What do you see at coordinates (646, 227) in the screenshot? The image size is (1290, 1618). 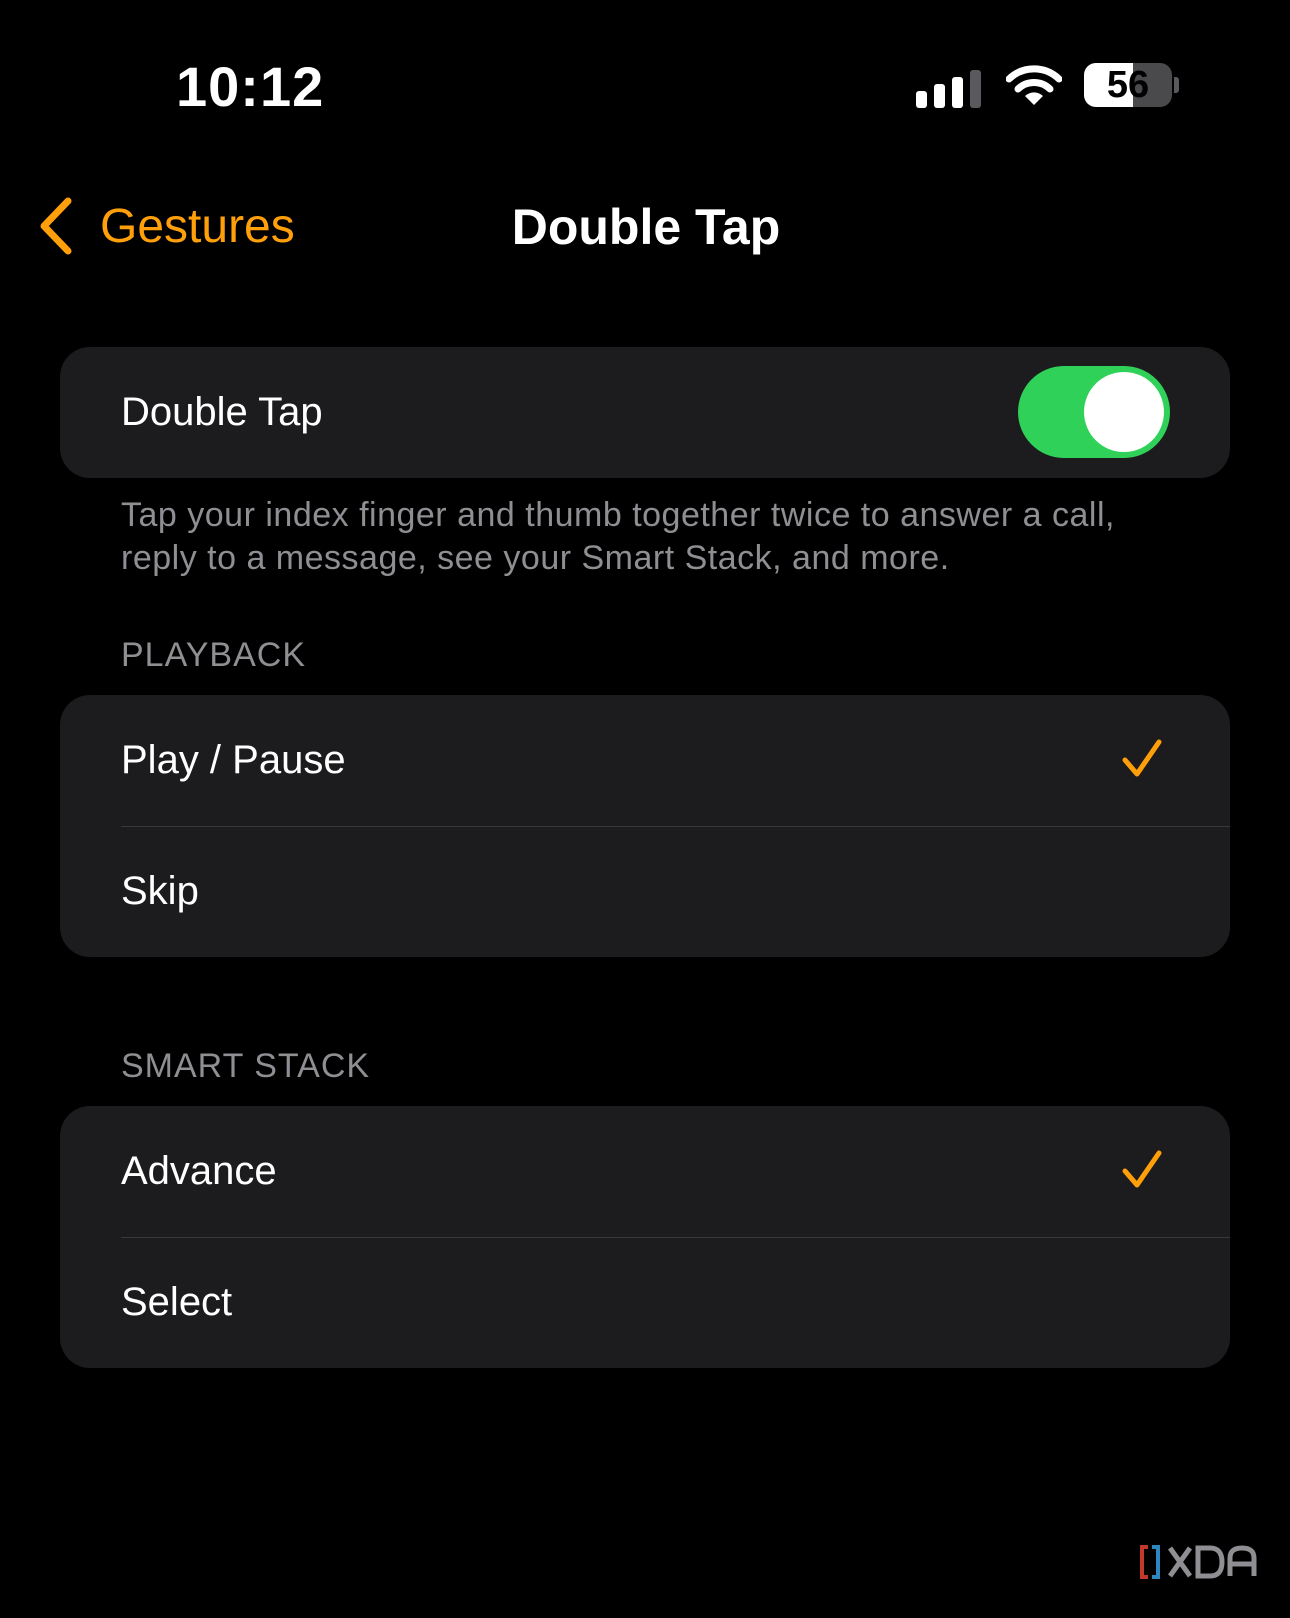 I see `page-title: Double Tap` at bounding box center [646, 227].